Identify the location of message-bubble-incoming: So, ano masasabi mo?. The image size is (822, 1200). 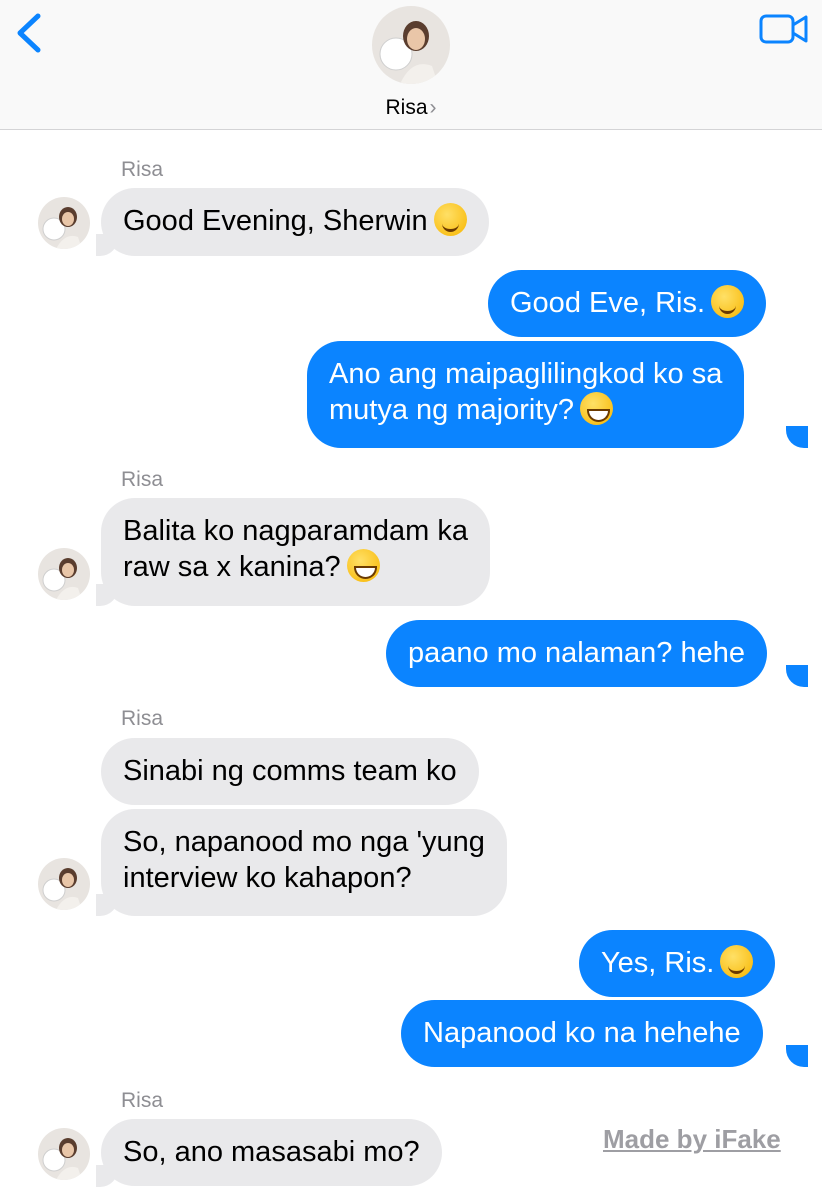
(271, 1152).